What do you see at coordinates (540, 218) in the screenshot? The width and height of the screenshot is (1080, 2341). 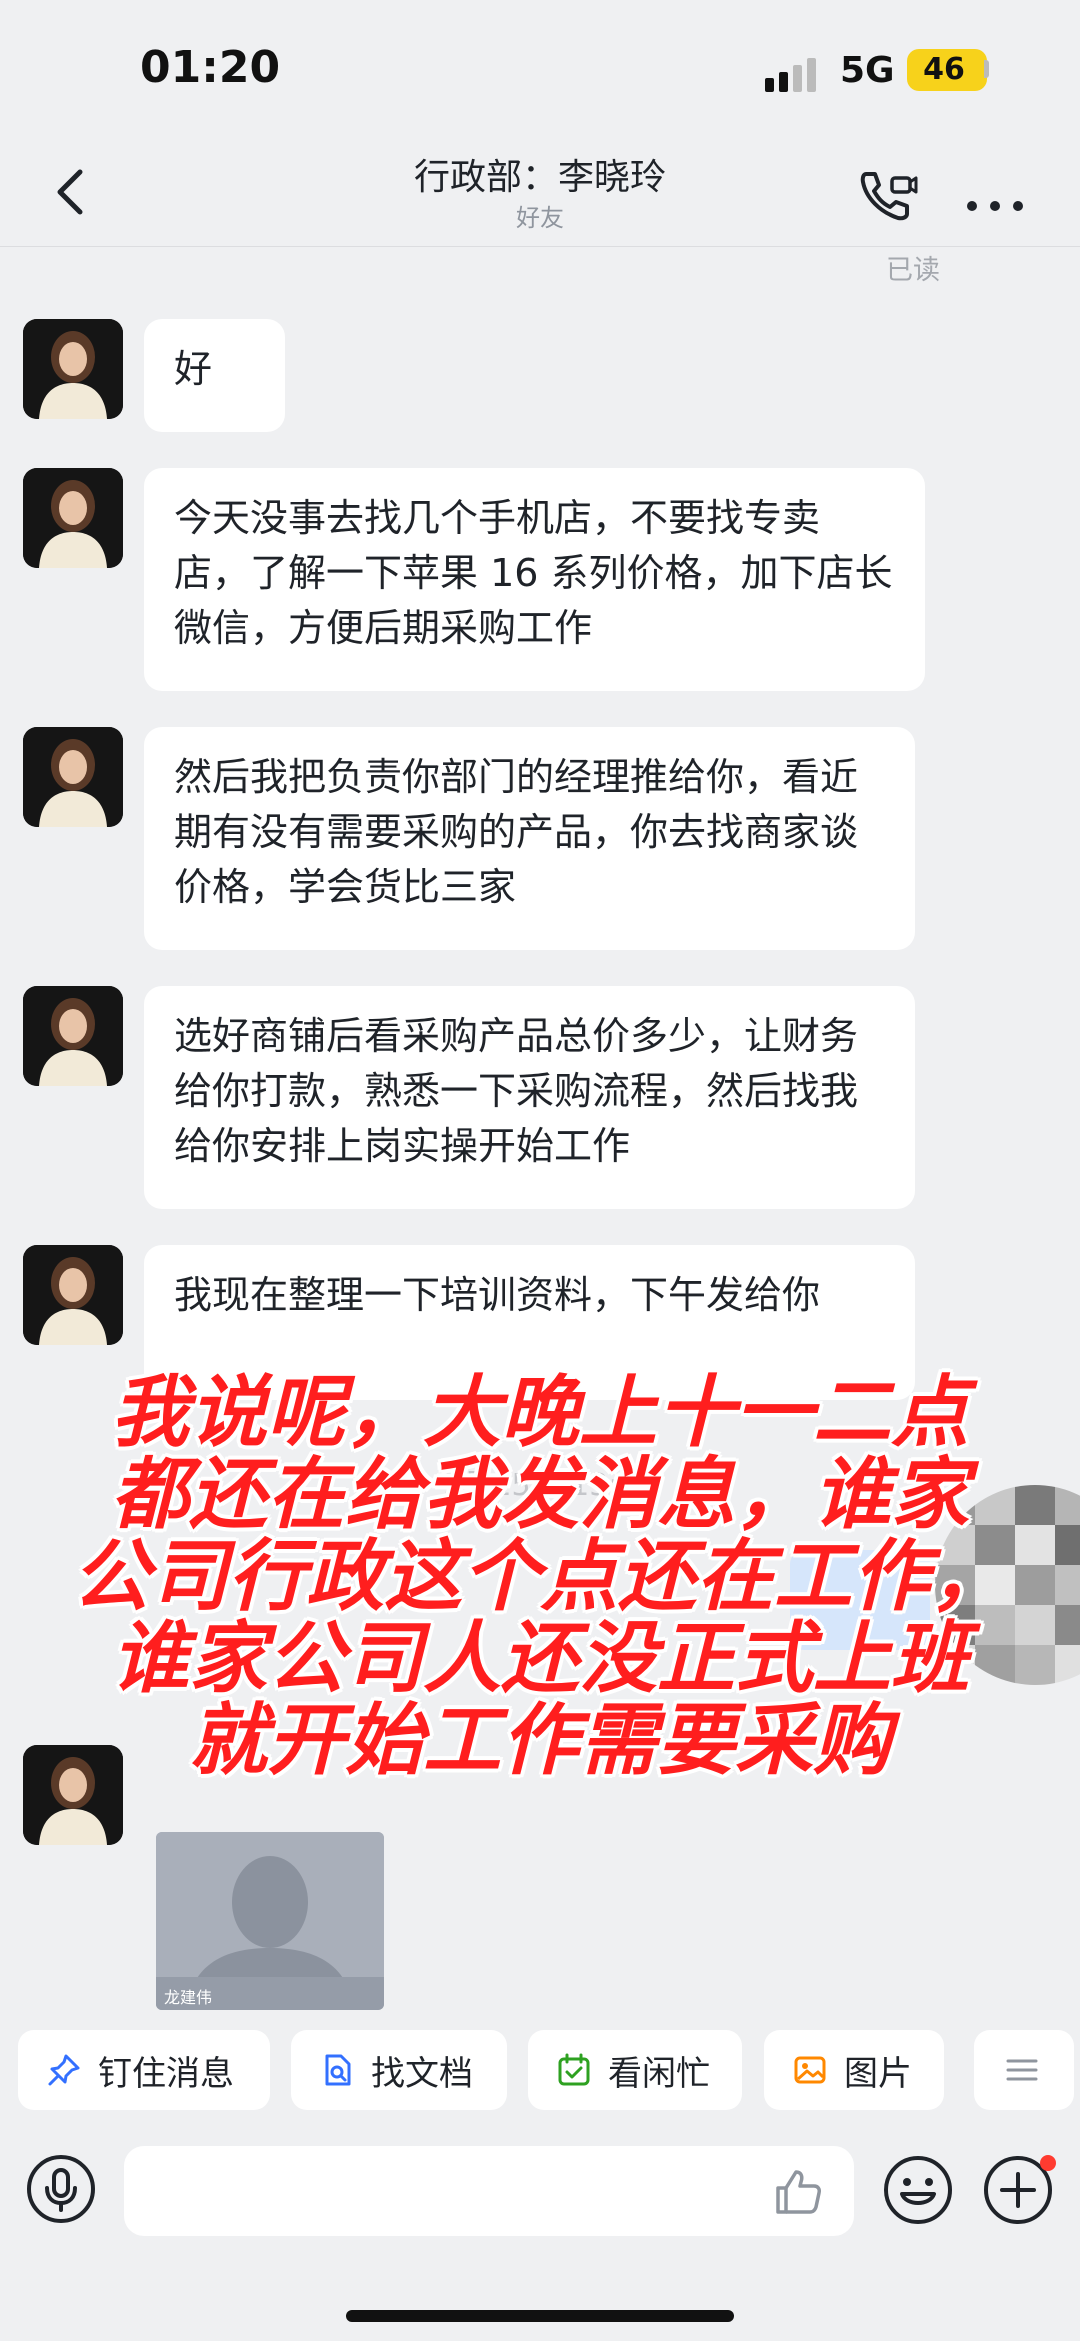 I see `relation-tag: 好友` at bounding box center [540, 218].